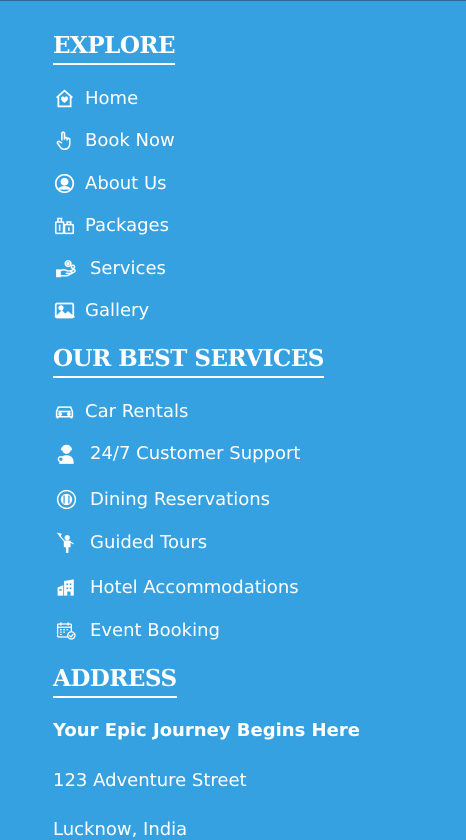 The width and height of the screenshot is (466, 840). I want to click on service-link-dining-label: Dining Reservations, so click(180, 499).